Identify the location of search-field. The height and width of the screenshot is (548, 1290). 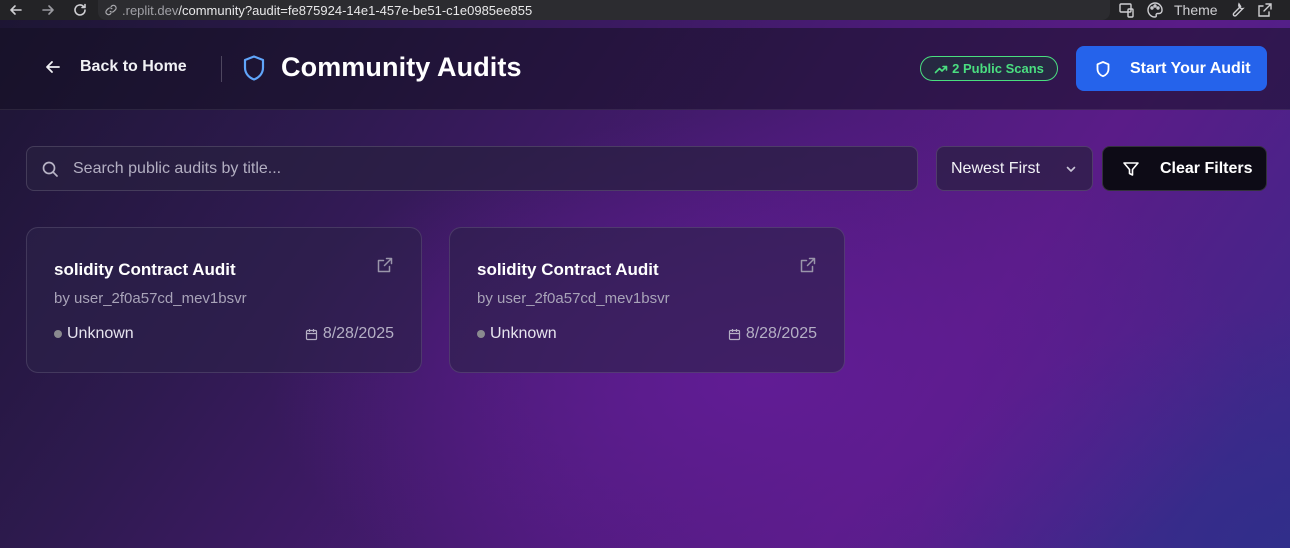
(472, 168).